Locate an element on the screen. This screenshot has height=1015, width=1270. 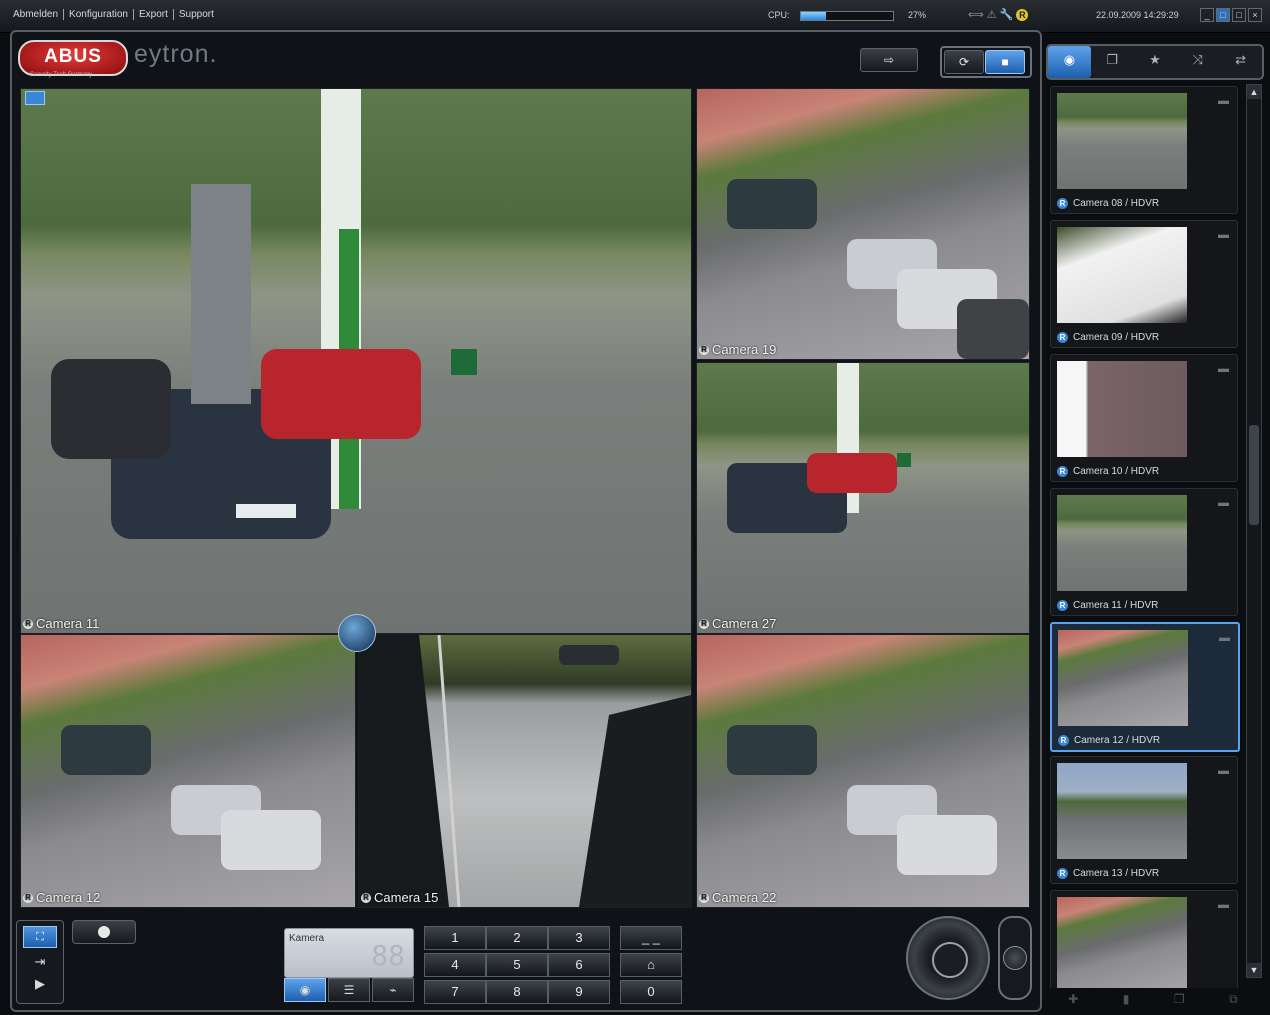
zoom-slider-handle is located at coordinates (1015, 958).